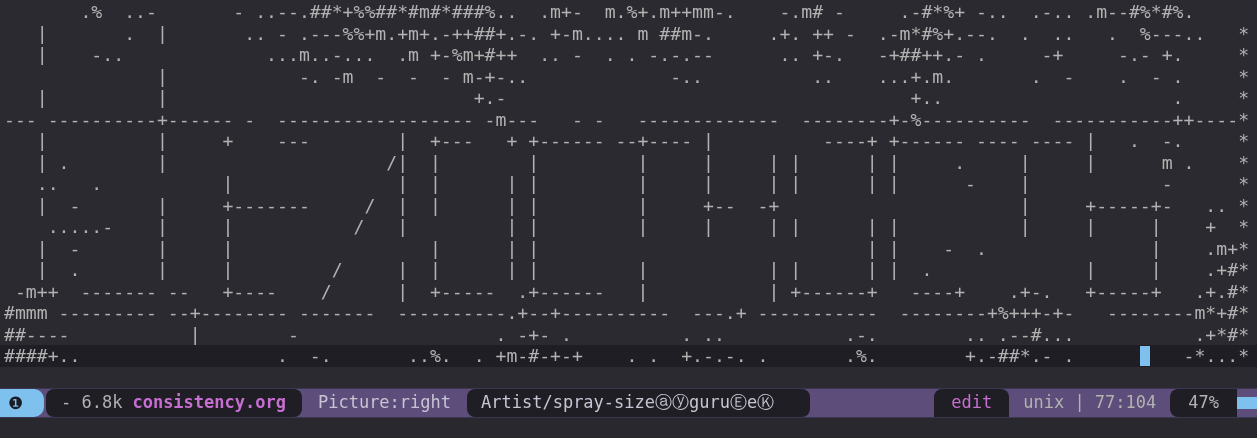 The height and width of the screenshot is (438, 1257). What do you see at coordinates (92, 403) in the screenshot?
I see `buffer-size: - 6.8k` at bounding box center [92, 403].